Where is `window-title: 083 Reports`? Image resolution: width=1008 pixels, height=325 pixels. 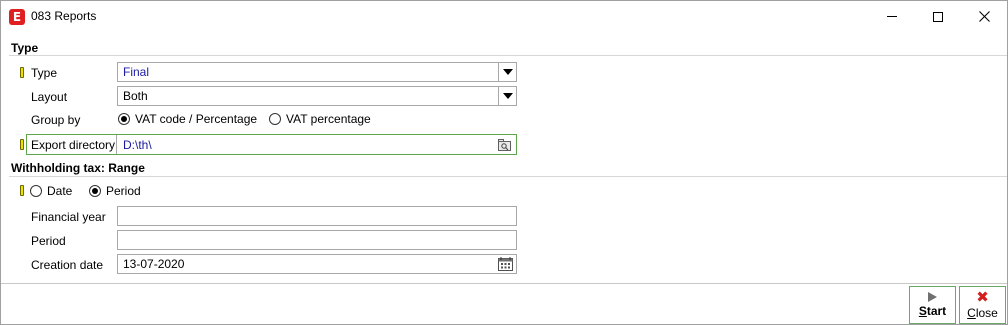 window-title: 083 Reports is located at coordinates (64, 16).